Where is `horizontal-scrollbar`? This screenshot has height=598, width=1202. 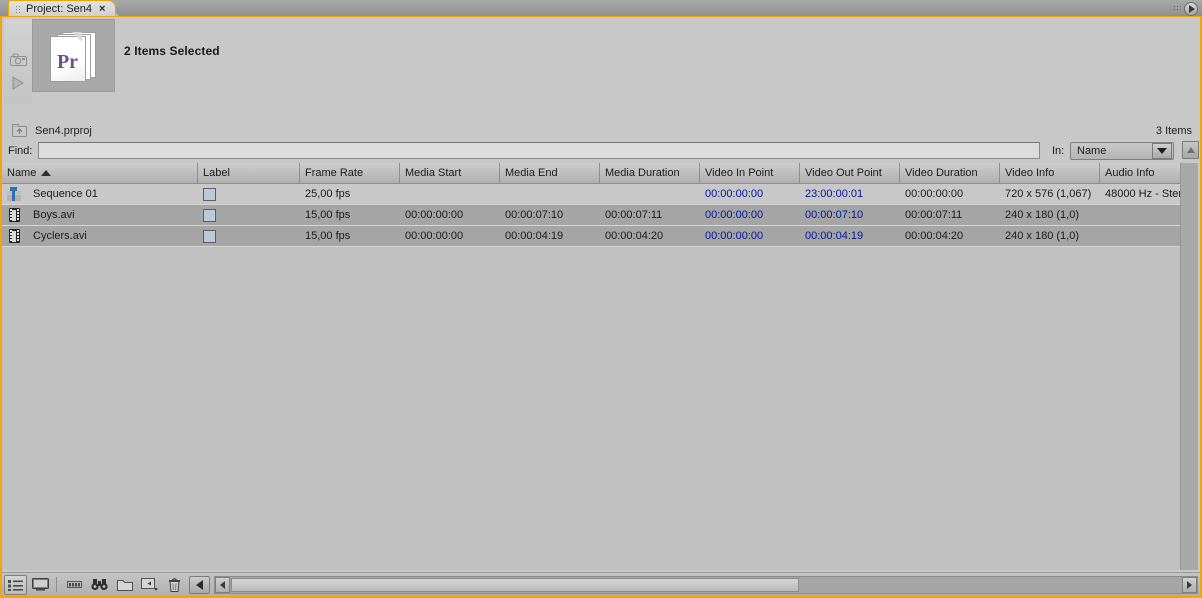 horizontal-scrollbar is located at coordinates (706, 584).